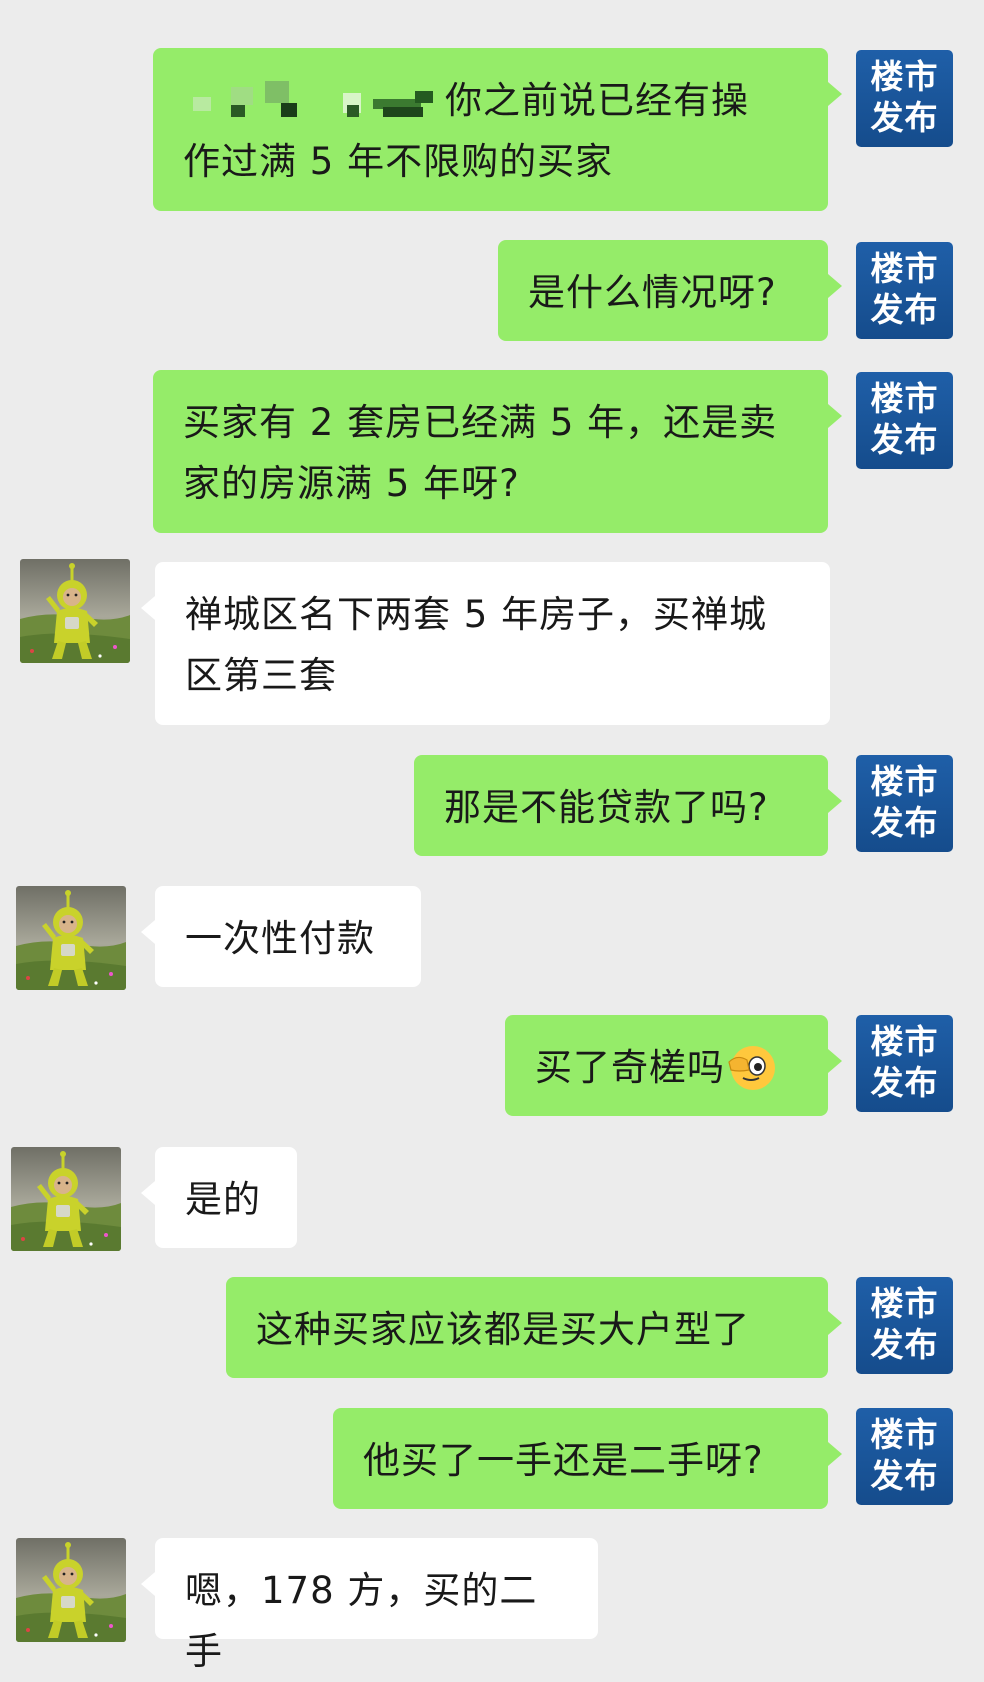 This screenshot has width=984, height=1682. I want to click on message-bubble: 是什么情况呀?, so click(670, 290).